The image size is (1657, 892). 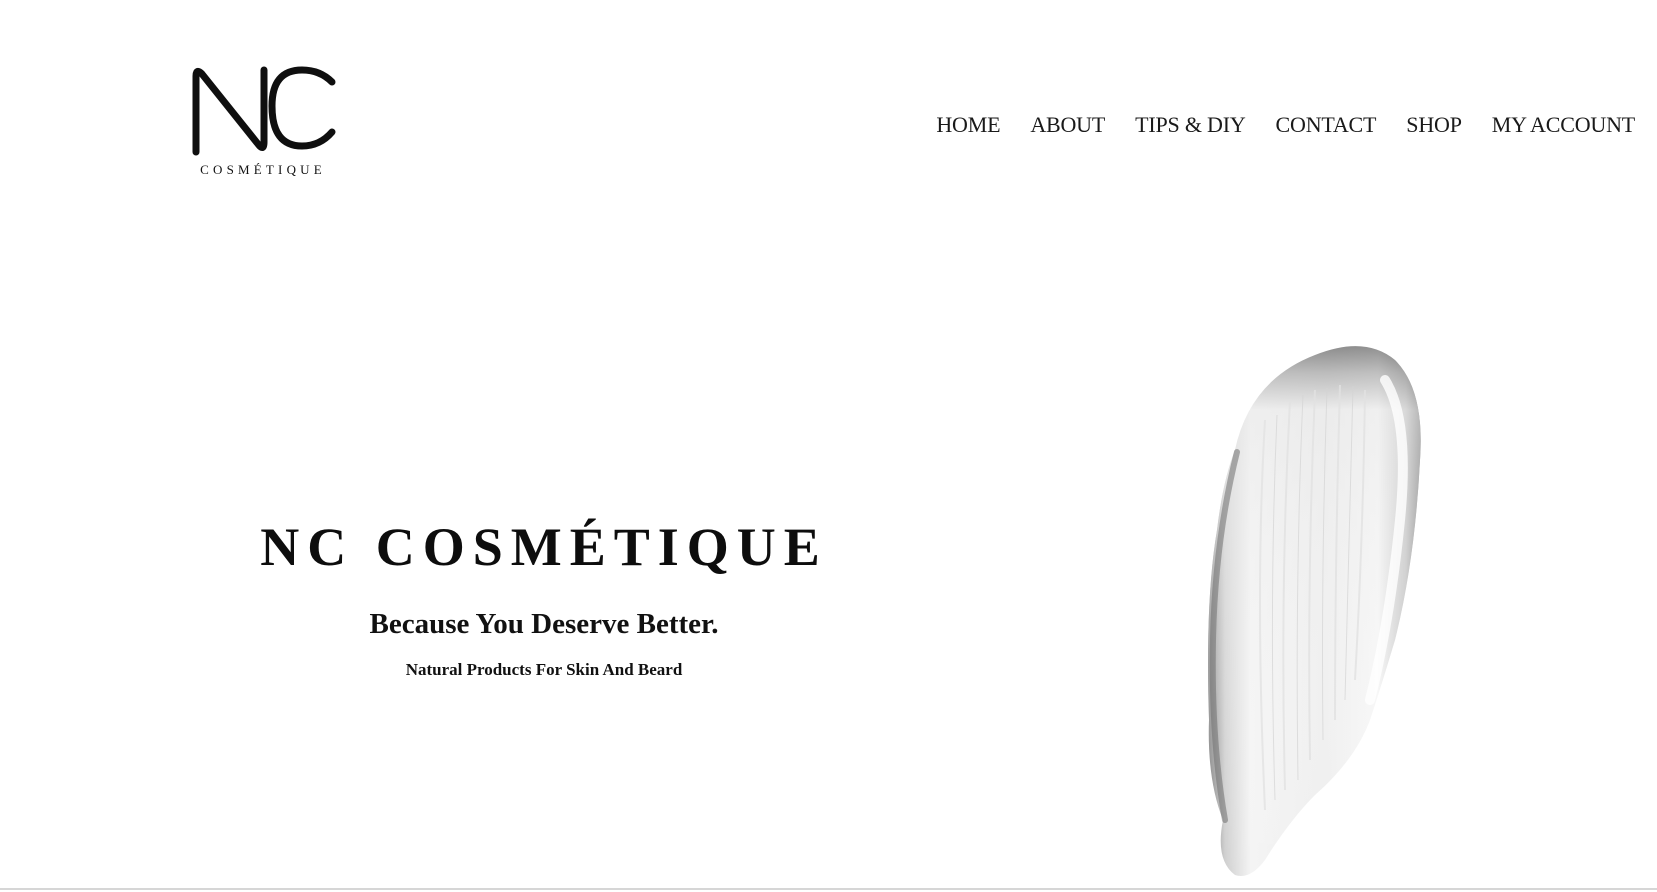 I want to click on nav-home: HOME, so click(x=968, y=125).